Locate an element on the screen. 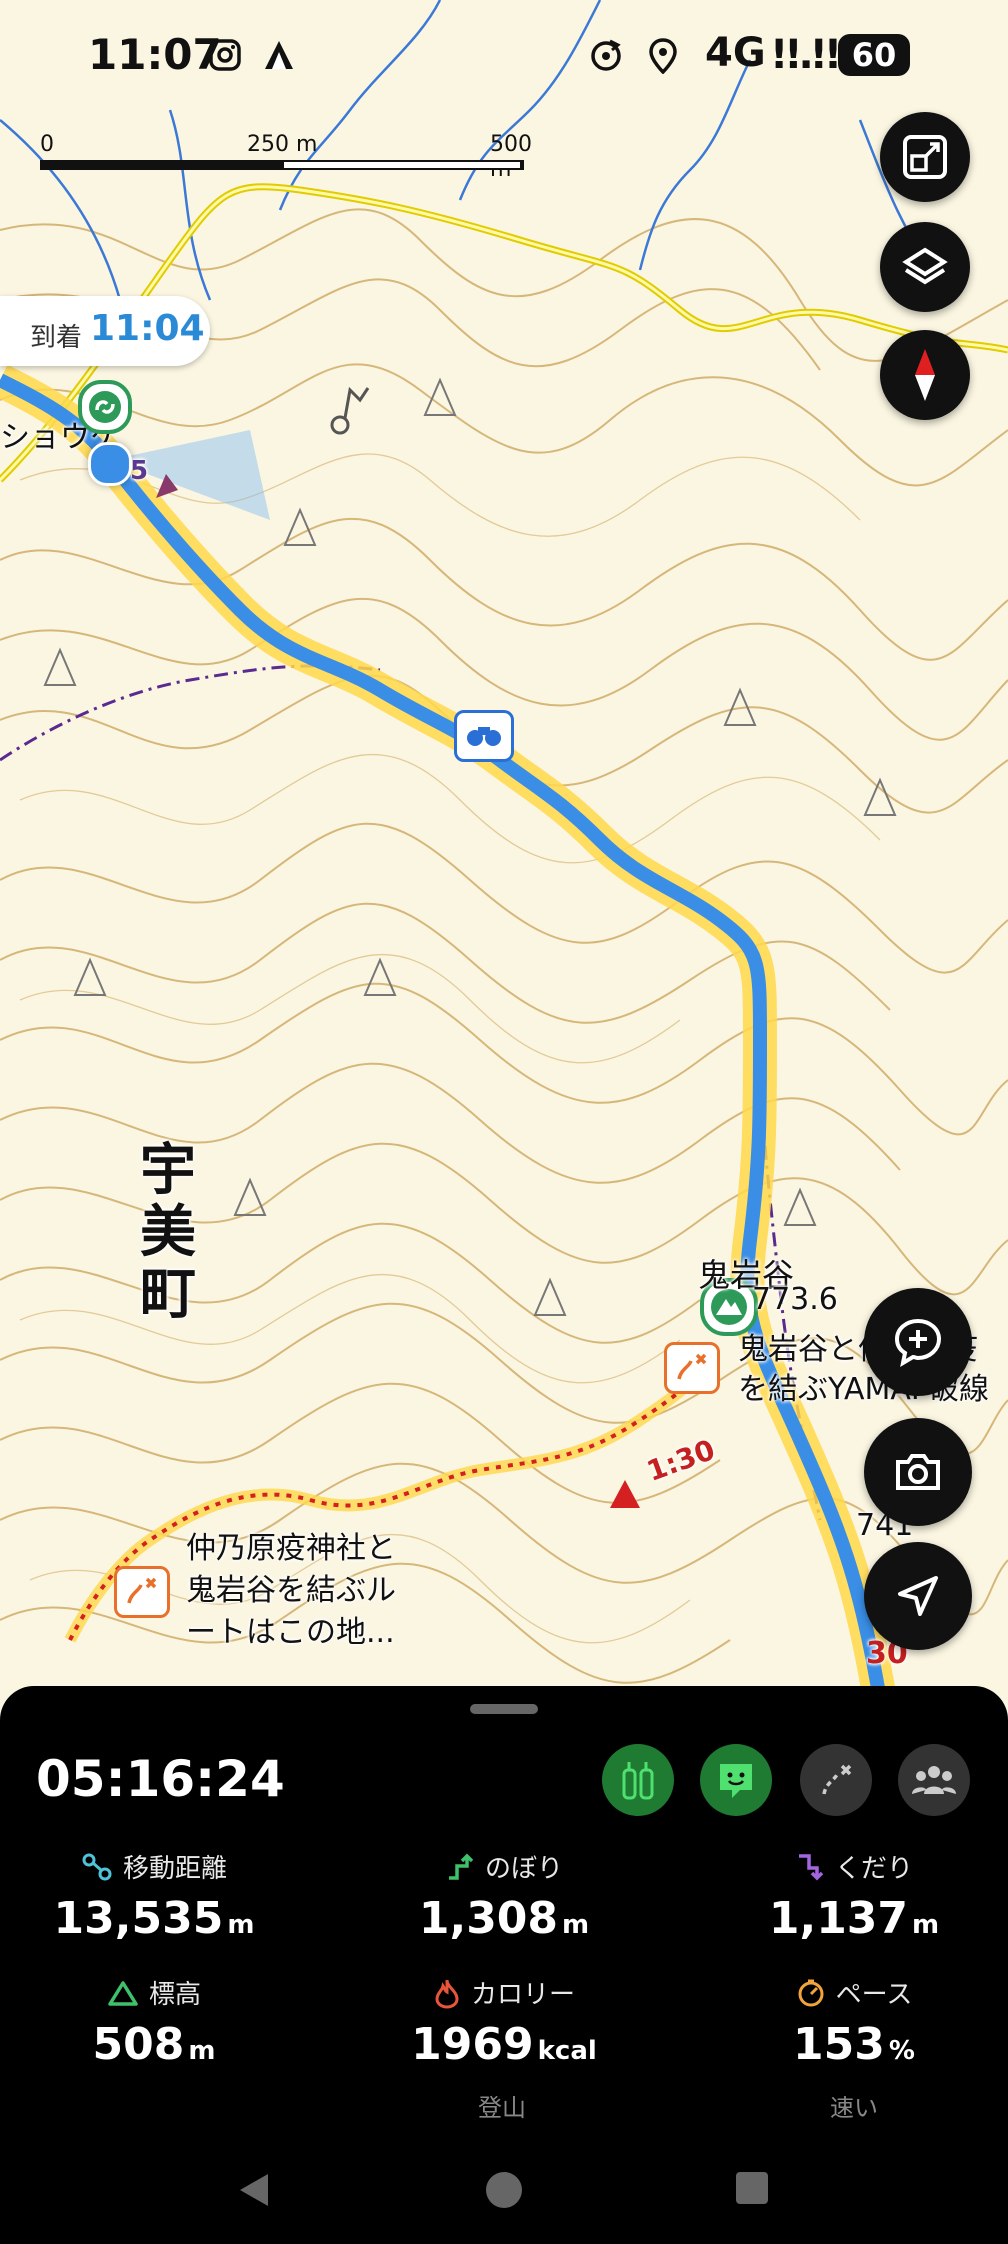  arrival-time-badge: 到着 11:04 is located at coordinates (105, 331).